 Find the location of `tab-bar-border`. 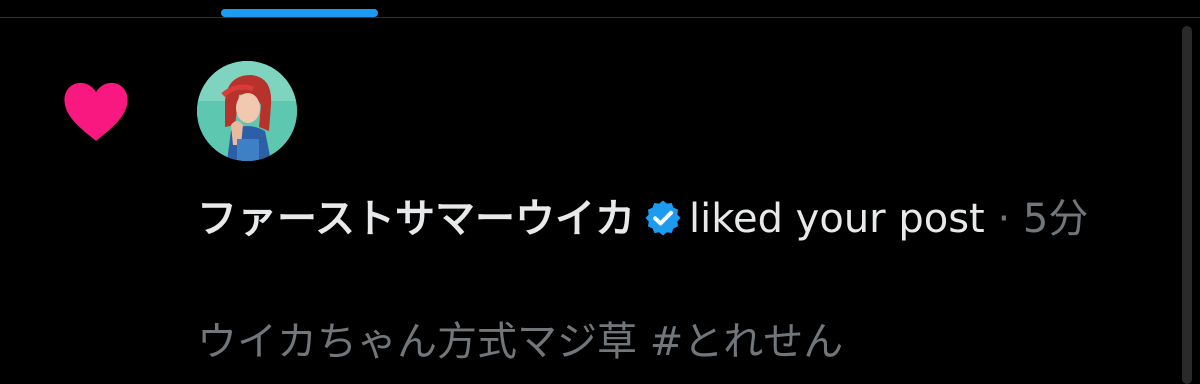

tab-bar-border is located at coordinates (600, 17).